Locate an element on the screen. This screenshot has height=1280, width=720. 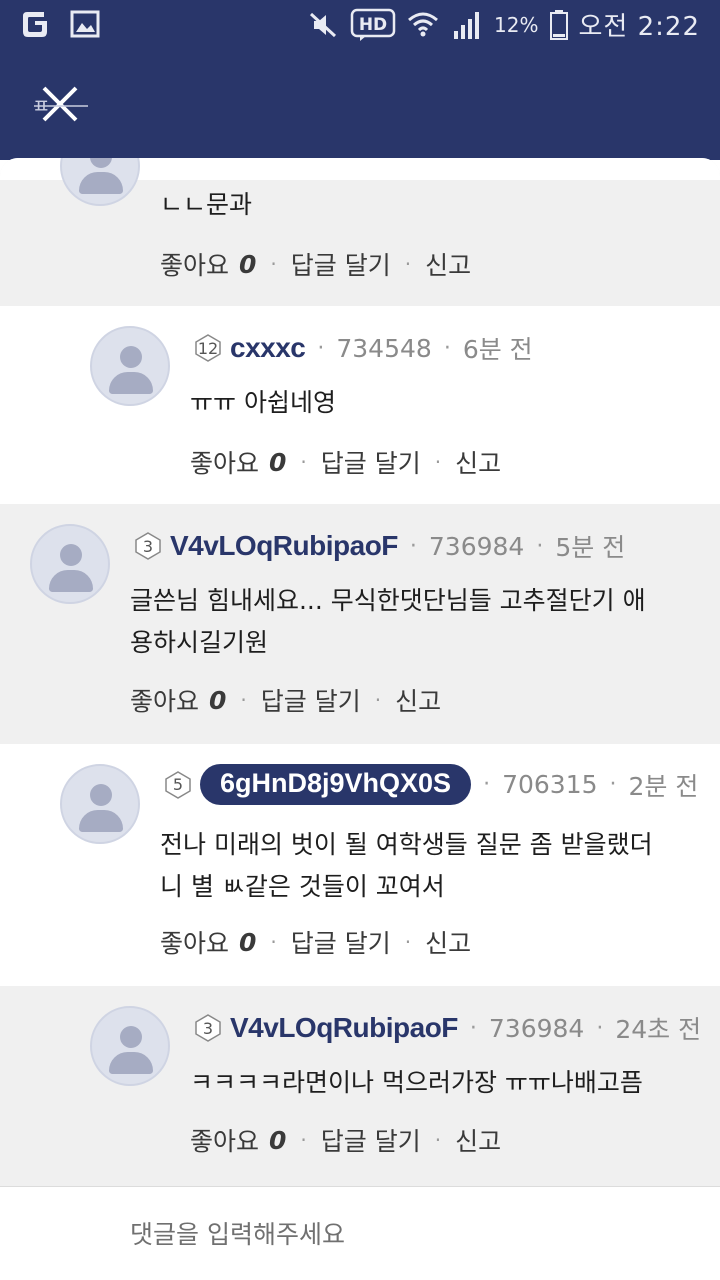
gallery-icon is located at coordinates (85, 24).